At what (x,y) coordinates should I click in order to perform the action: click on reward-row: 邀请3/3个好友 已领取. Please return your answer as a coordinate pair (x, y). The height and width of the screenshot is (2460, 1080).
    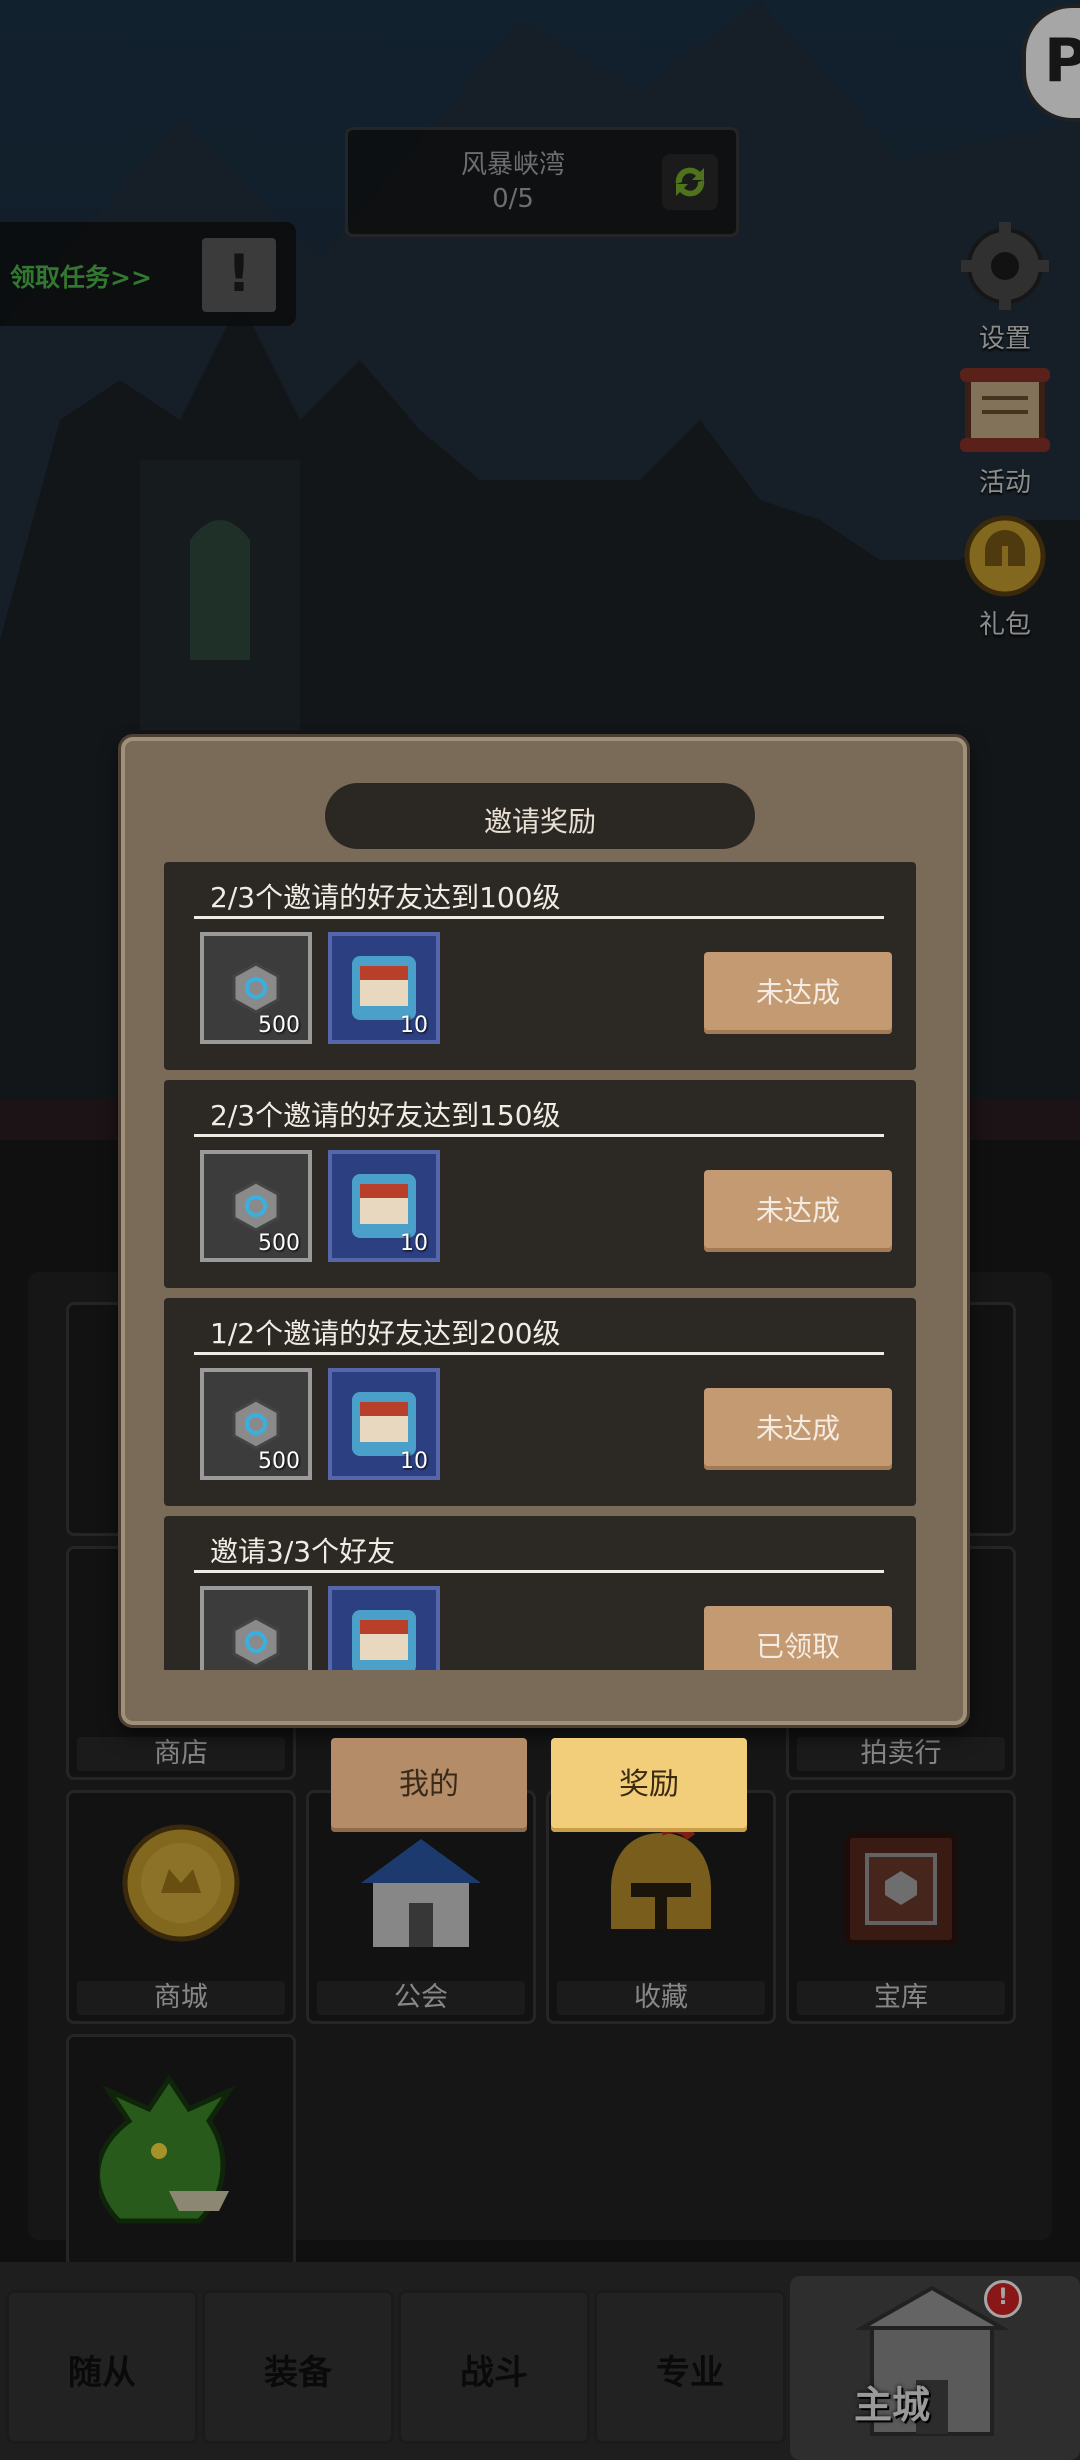
    Looking at the image, I should click on (540, 1593).